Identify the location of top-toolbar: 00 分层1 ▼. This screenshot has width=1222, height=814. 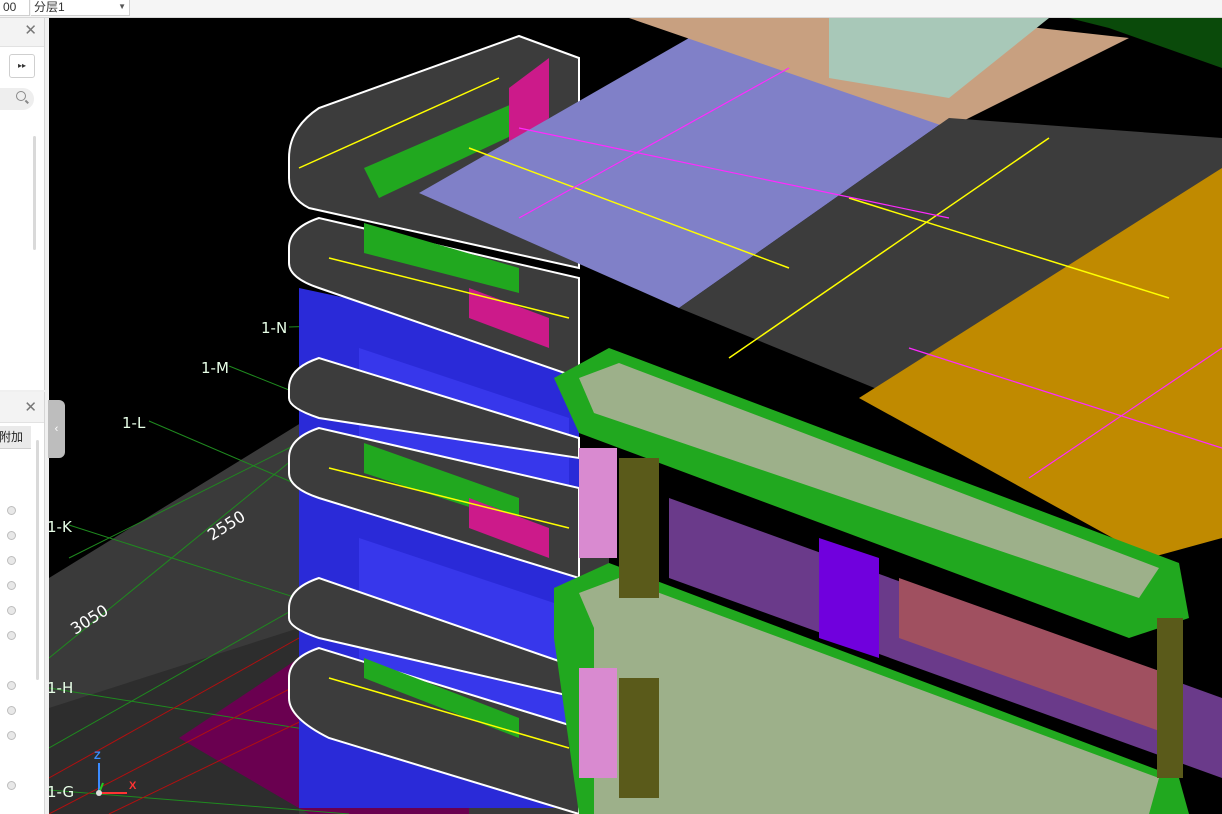
(611, 9).